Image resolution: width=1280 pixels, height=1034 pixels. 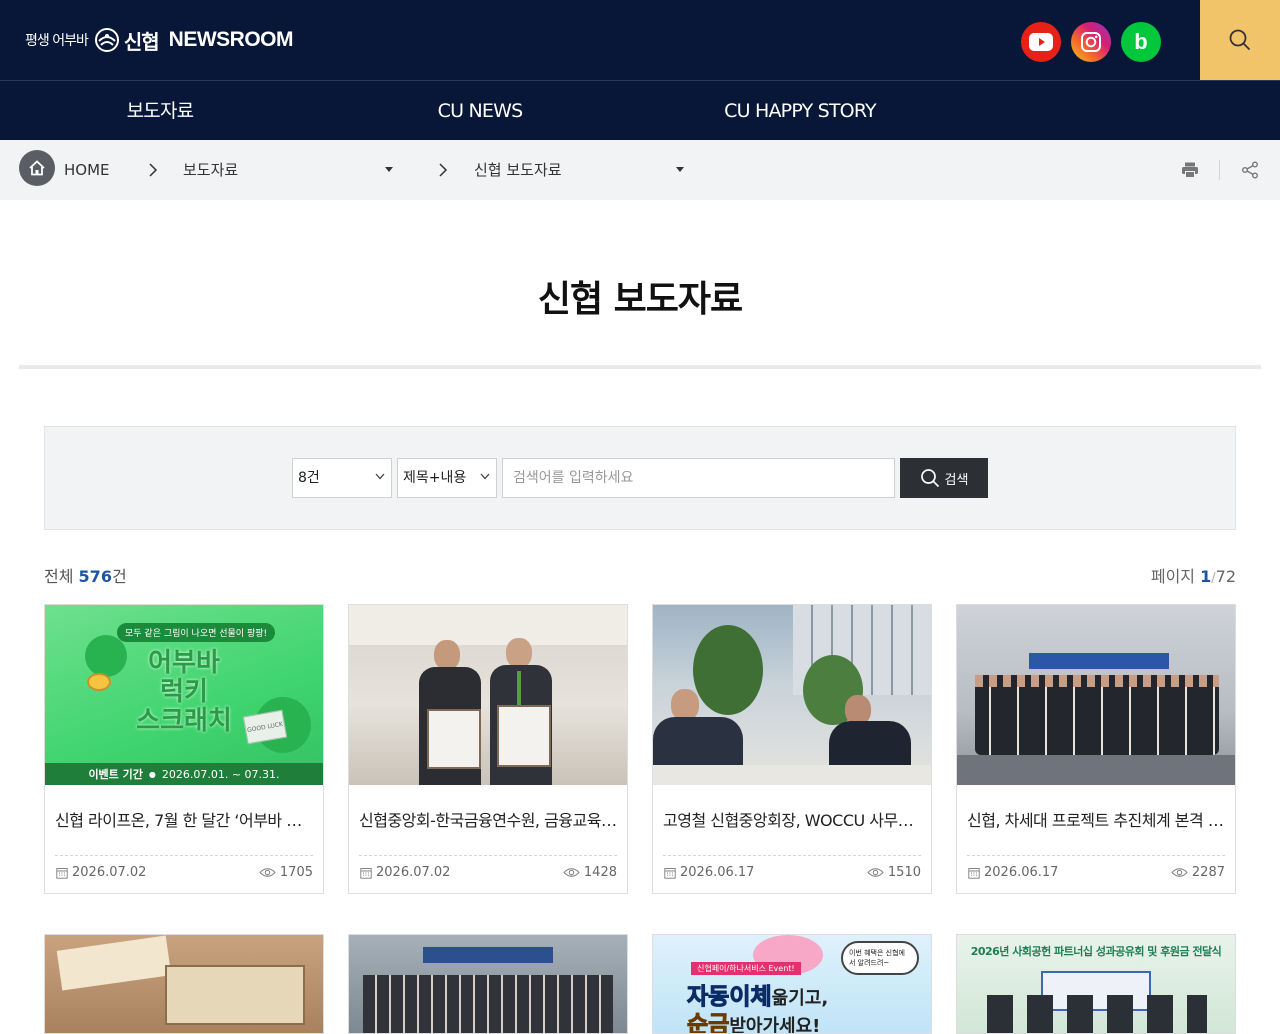 I want to click on news-card: 2026년 사회공헌 파트너십 성과공유회 및 후원금 전달식, so click(x=1096, y=984).